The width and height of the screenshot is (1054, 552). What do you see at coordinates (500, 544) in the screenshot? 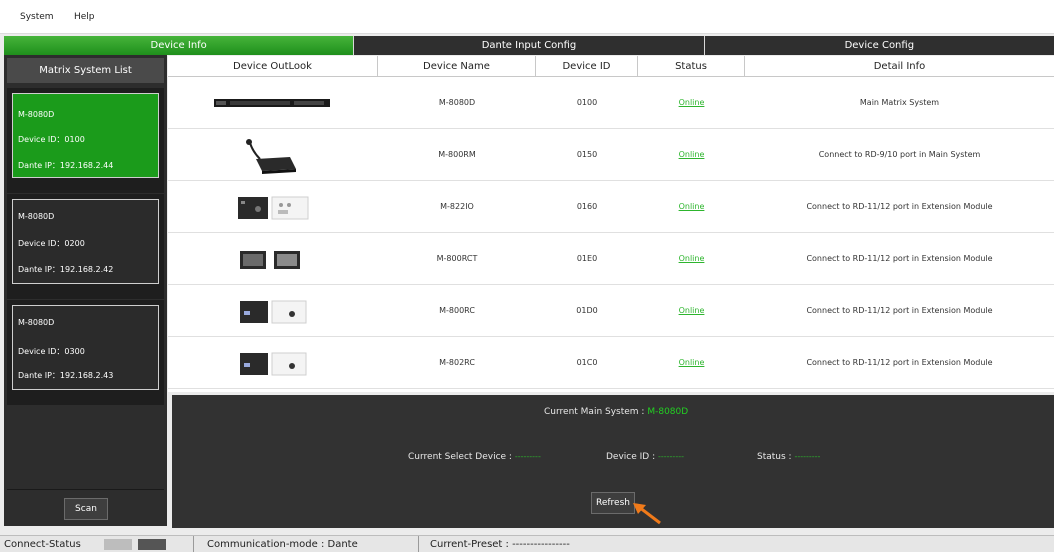
I see `current-preset: Current-Preset : ----------------` at bounding box center [500, 544].